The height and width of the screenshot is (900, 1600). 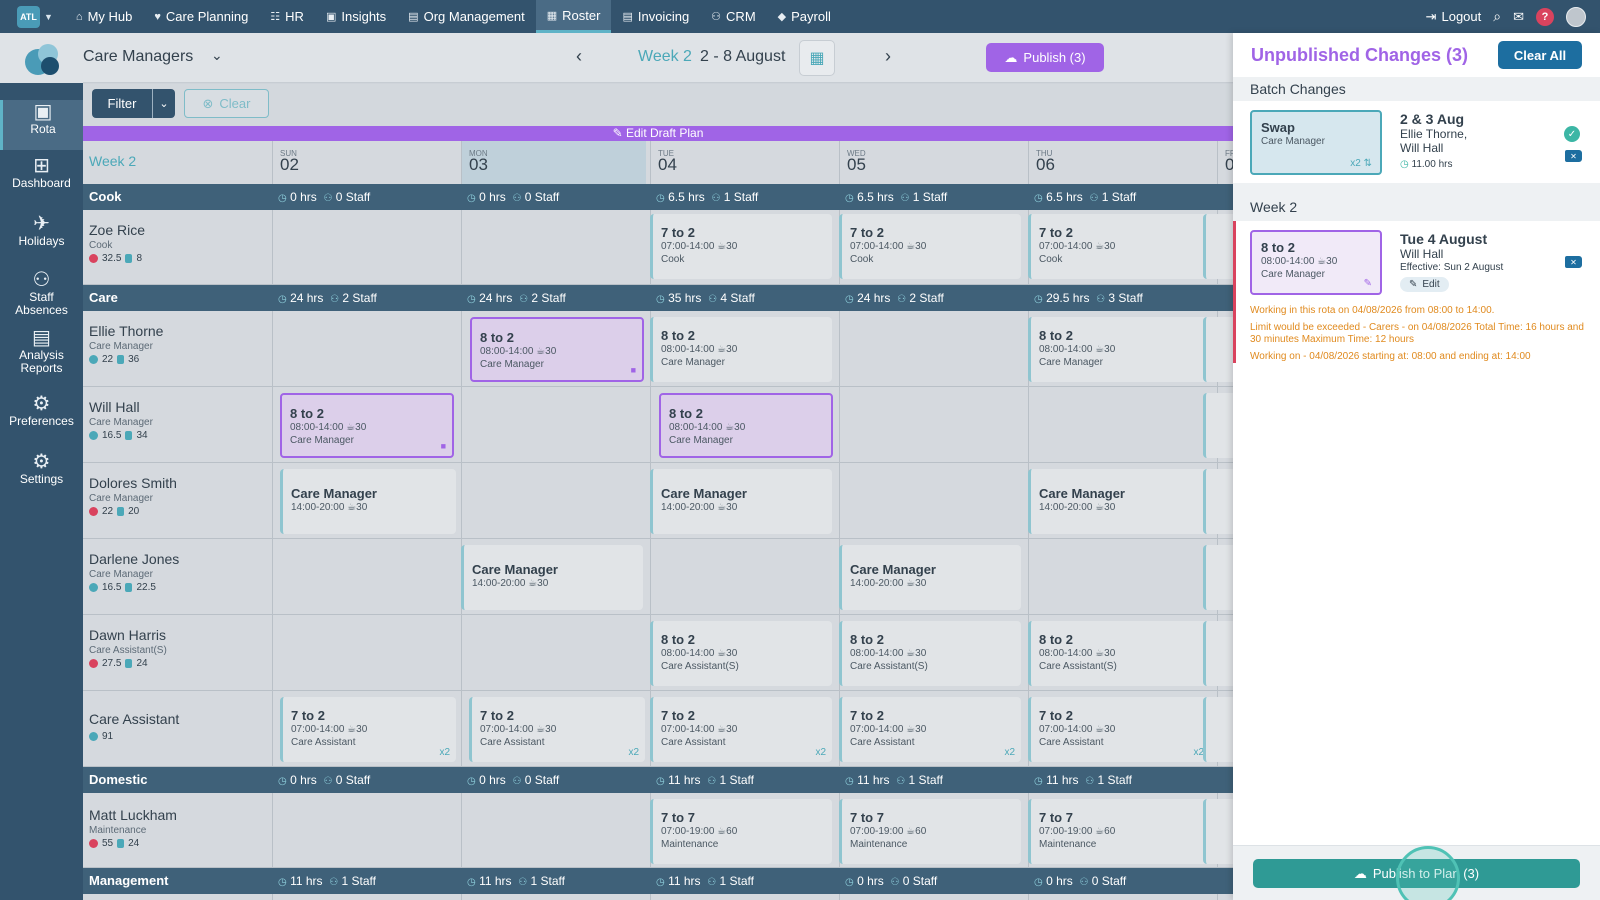 What do you see at coordinates (1424, 284) in the screenshot?
I see `edit-button: ✎ Edit` at bounding box center [1424, 284].